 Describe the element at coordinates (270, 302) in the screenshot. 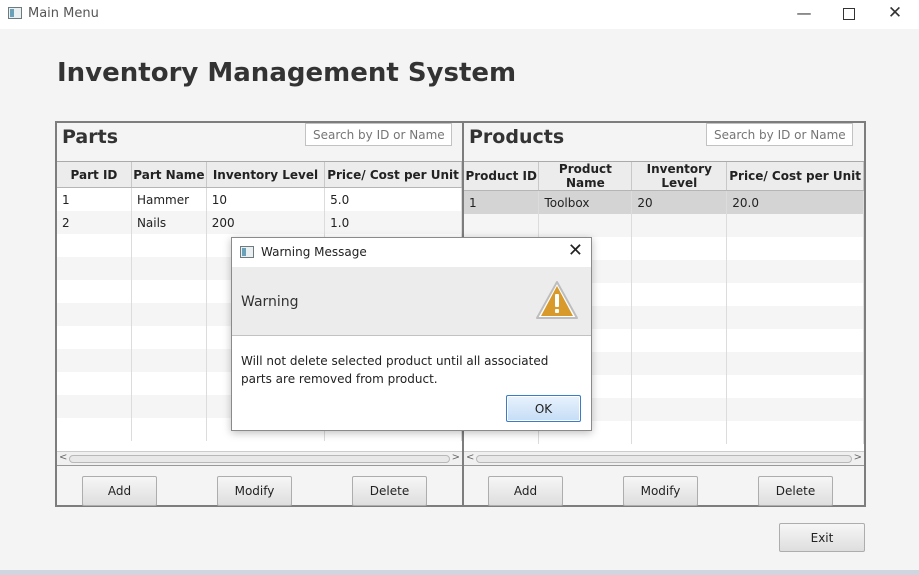

I see `dialog-header-text: Warning` at that location.